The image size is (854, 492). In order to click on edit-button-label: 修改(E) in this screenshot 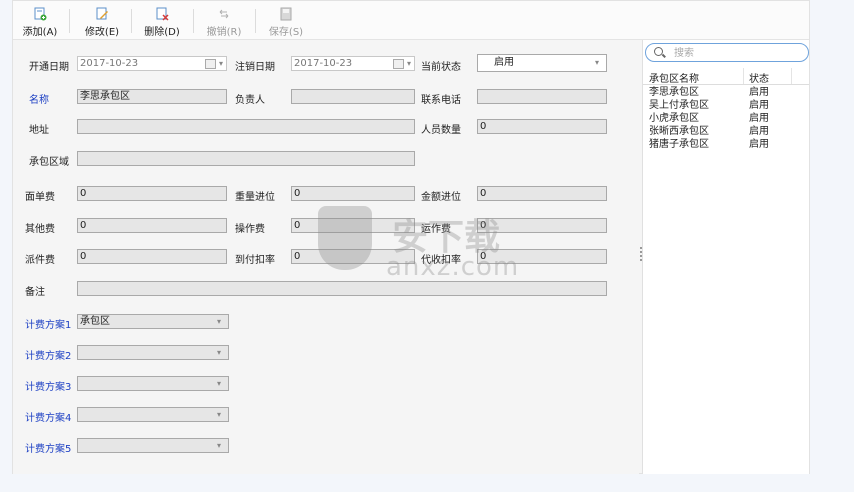, I will do `click(102, 32)`.